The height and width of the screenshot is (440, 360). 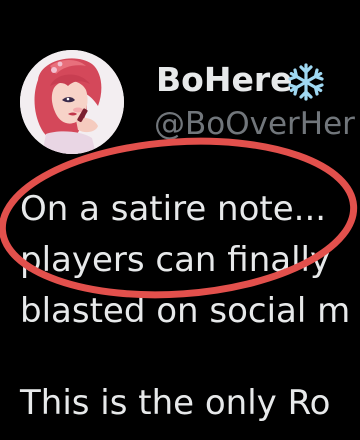 I want to click on anime-avatar-icon, so click(x=72, y=102).